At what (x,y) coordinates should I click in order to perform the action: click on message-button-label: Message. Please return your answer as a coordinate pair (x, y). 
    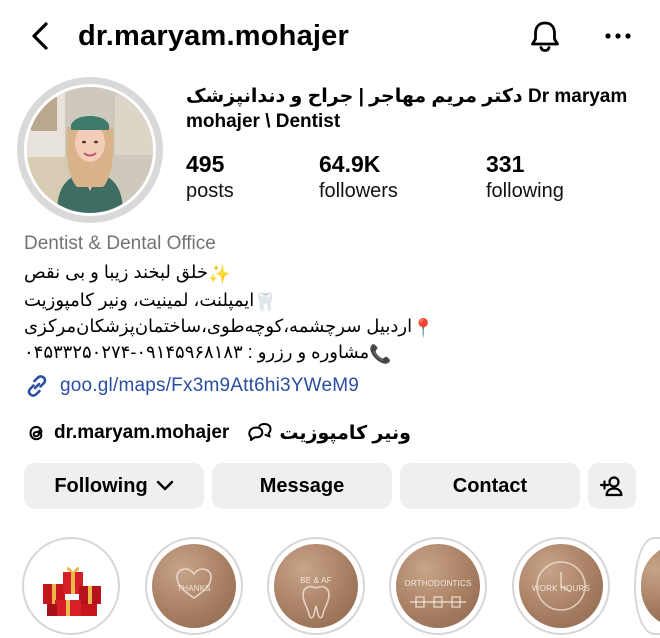
    Looking at the image, I should click on (302, 485).